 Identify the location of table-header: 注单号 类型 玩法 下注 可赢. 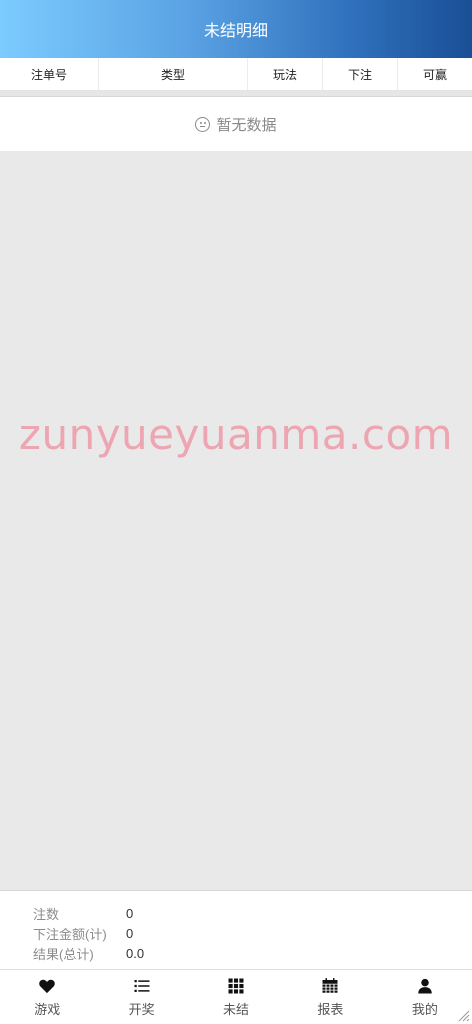
(236, 74).